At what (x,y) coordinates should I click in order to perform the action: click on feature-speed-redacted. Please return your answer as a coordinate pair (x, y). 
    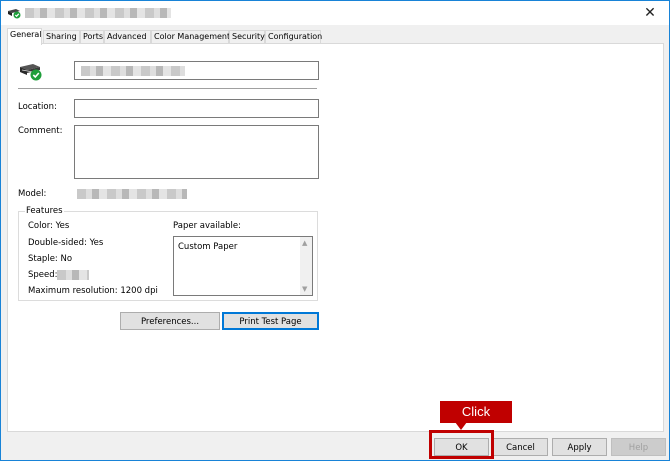
    Looking at the image, I should click on (73, 275).